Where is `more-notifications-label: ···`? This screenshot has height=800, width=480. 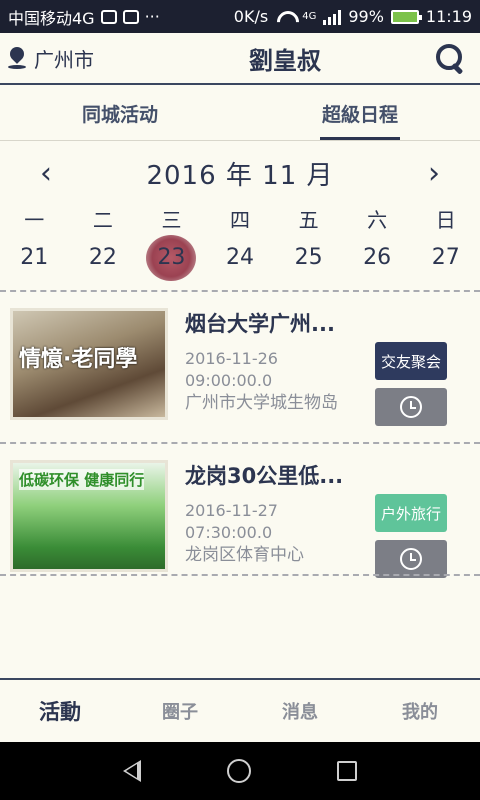 more-notifications-label: ··· is located at coordinates (152, 16).